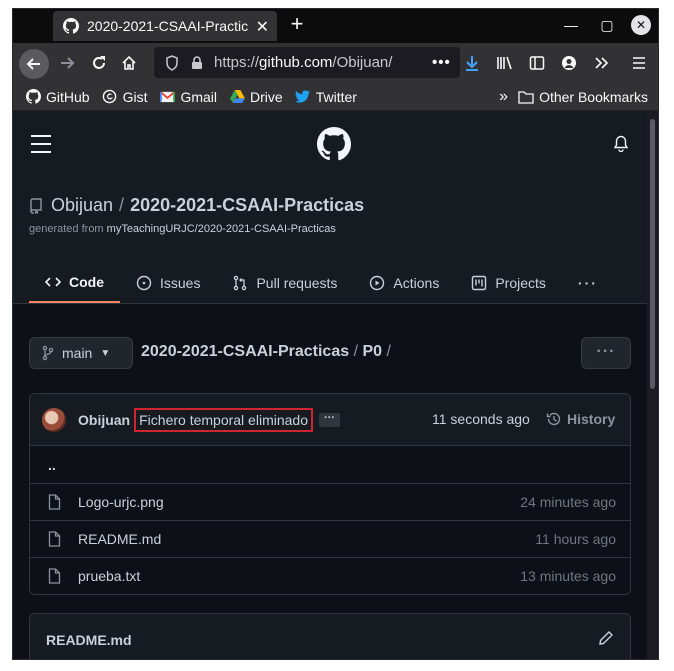  I want to click on bookmark-label: Twitter, so click(336, 96).